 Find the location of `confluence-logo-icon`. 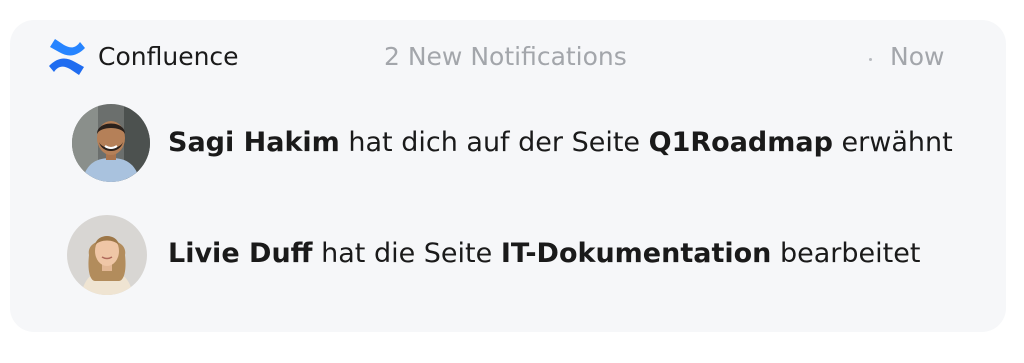

confluence-logo-icon is located at coordinates (67, 57).